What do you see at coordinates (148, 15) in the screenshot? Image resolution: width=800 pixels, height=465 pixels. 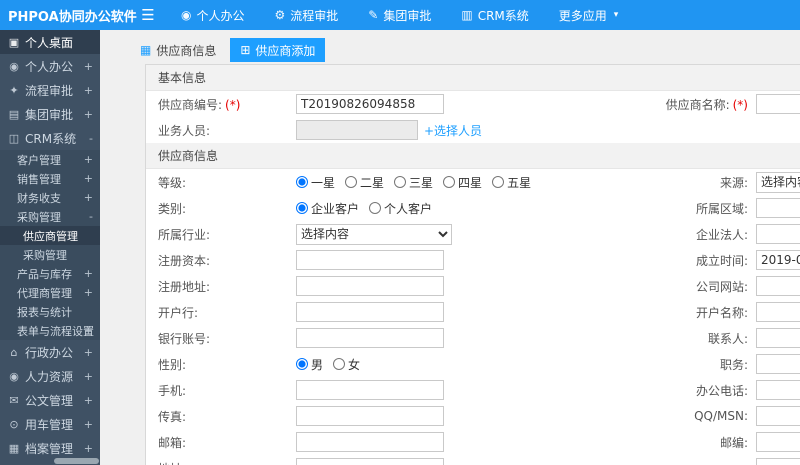 I see `menu-toggle-icon: ☰` at bounding box center [148, 15].